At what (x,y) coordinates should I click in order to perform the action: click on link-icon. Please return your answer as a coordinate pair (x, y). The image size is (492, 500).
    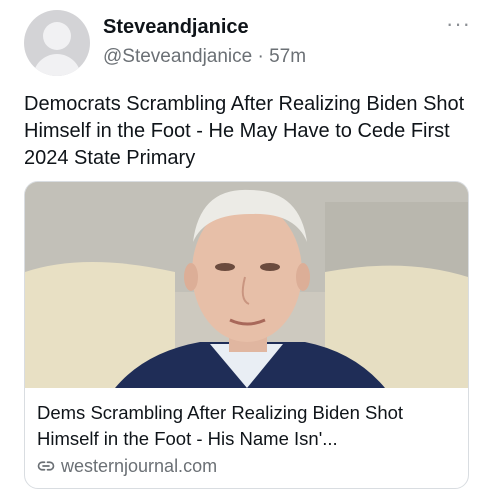
    Looking at the image, I should click on (46, 466).